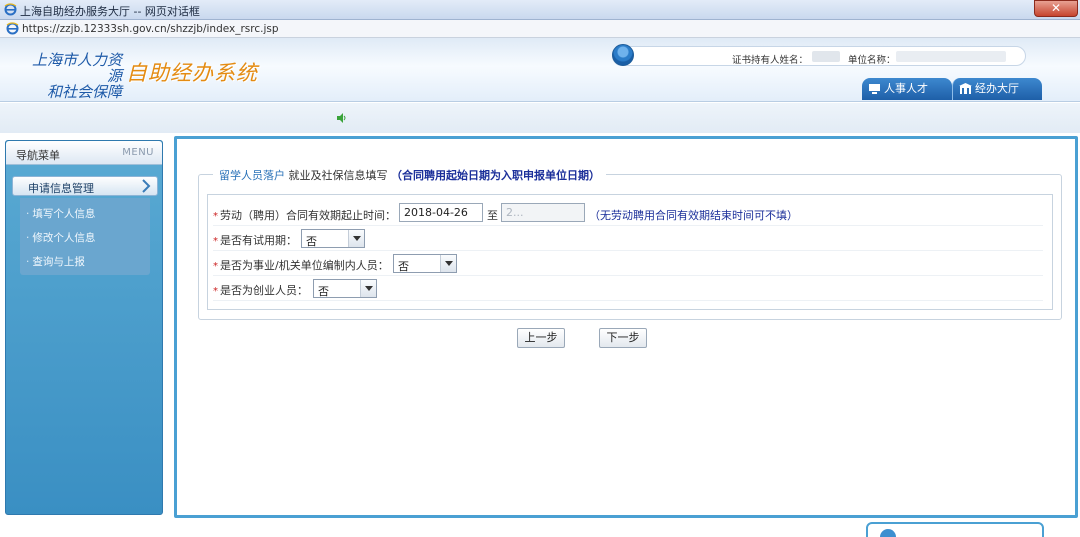 Image resolution: width=1080 pixels, height=537 pixels. Describe the element at coordinates (252, 175) in the screenshot. I see `legend-part1: 留学人员落户` at that location.